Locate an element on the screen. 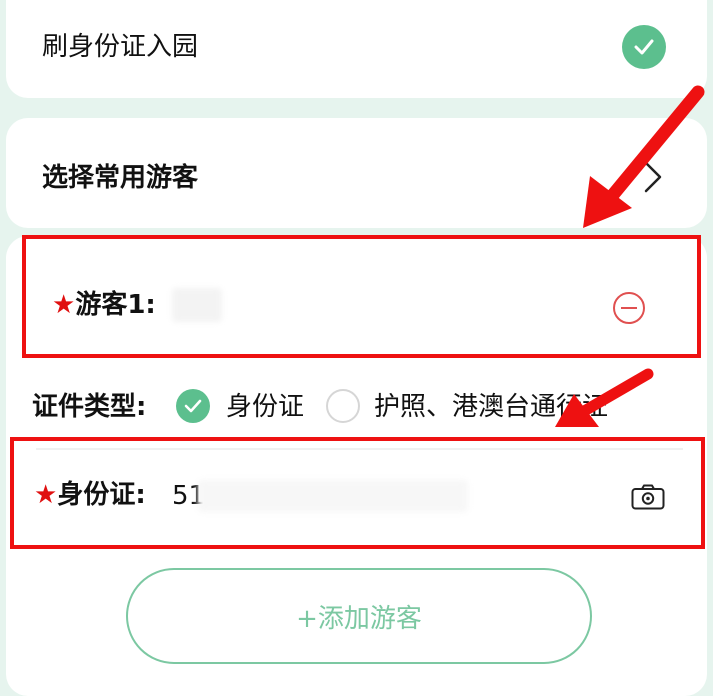 Image resolution: width=713 pixels, height=696 pixels. id-card-number-masked is located at coordinates (333, 496).